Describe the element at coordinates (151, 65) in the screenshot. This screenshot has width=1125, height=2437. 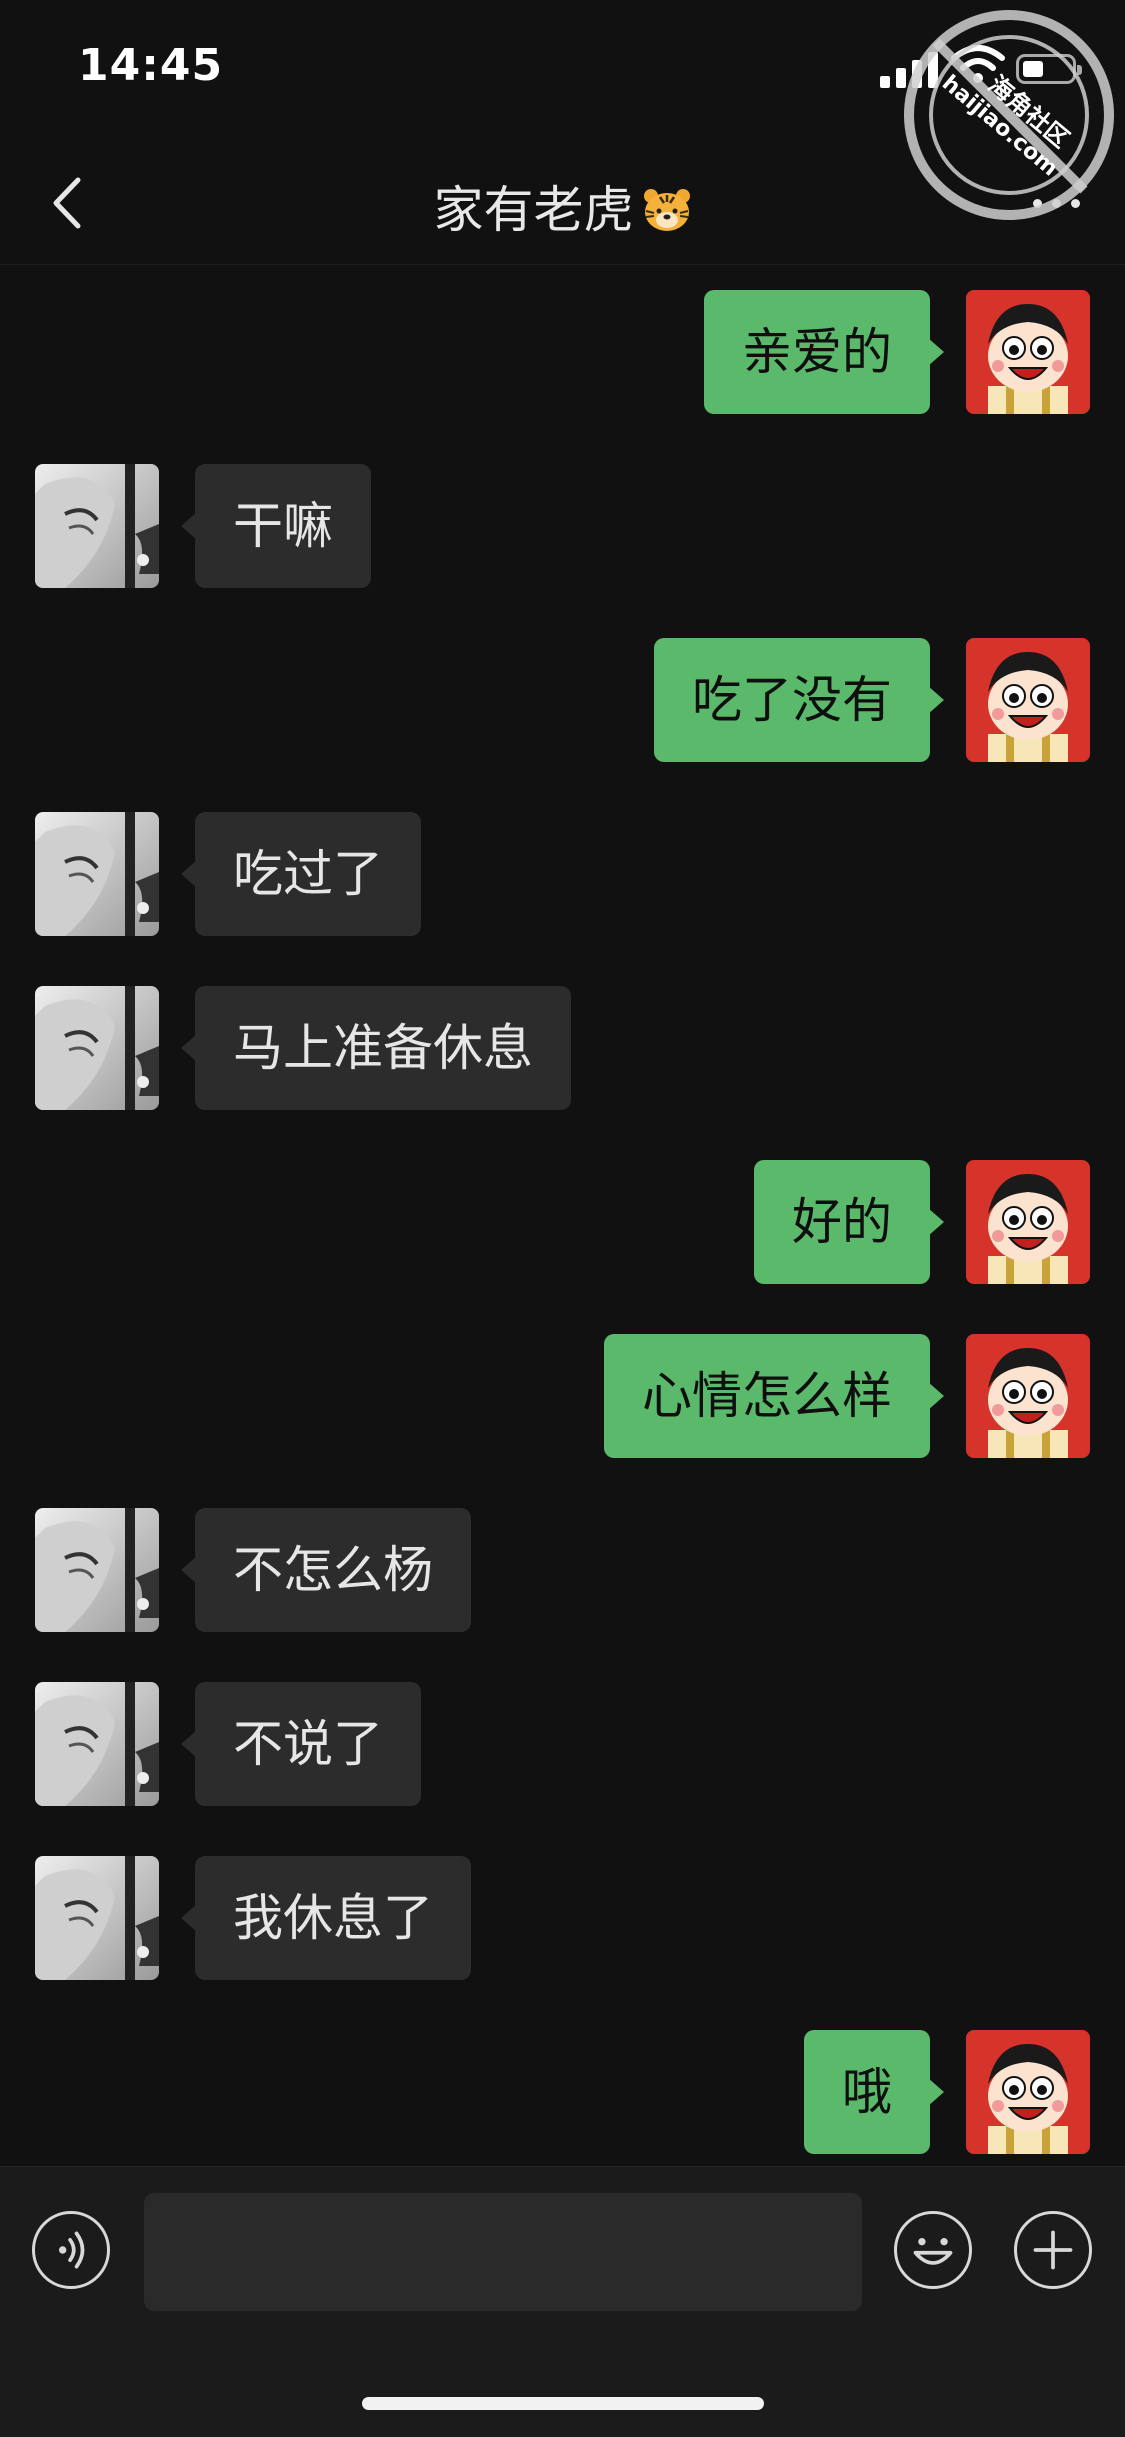
I see `status-time: 14:45` at that location.